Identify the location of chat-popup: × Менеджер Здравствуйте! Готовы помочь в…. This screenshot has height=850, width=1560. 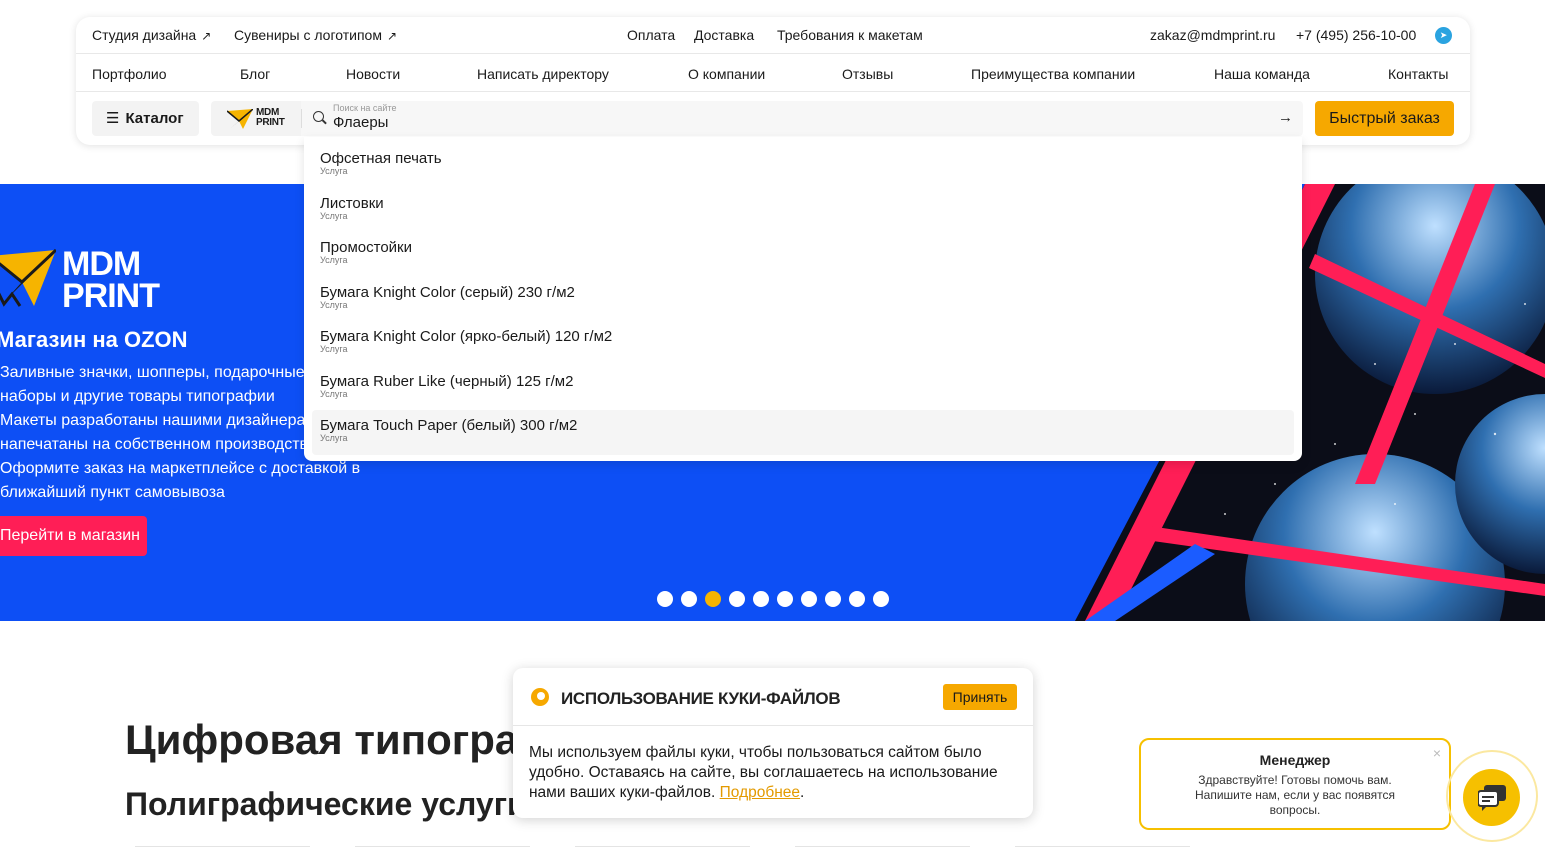
(1295, 784).